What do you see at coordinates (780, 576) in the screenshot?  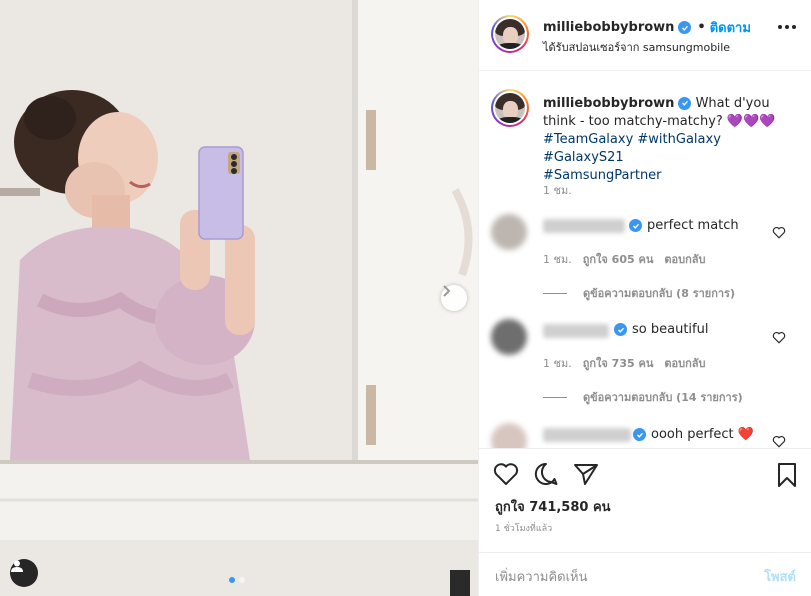 I see `post-comment-button: โพสต์` at bounding box center [780, 576].